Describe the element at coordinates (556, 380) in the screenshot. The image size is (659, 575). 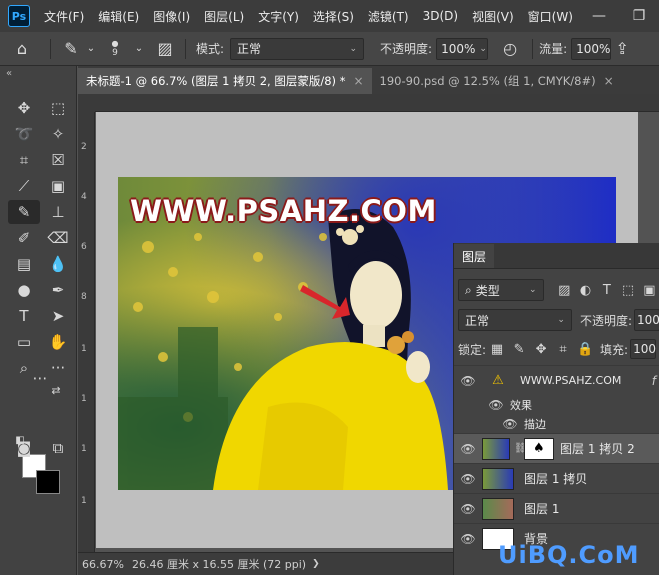
I see `layer-row-text: 👁 ⚠ WWW.PSAHZ.COM f` at that location.